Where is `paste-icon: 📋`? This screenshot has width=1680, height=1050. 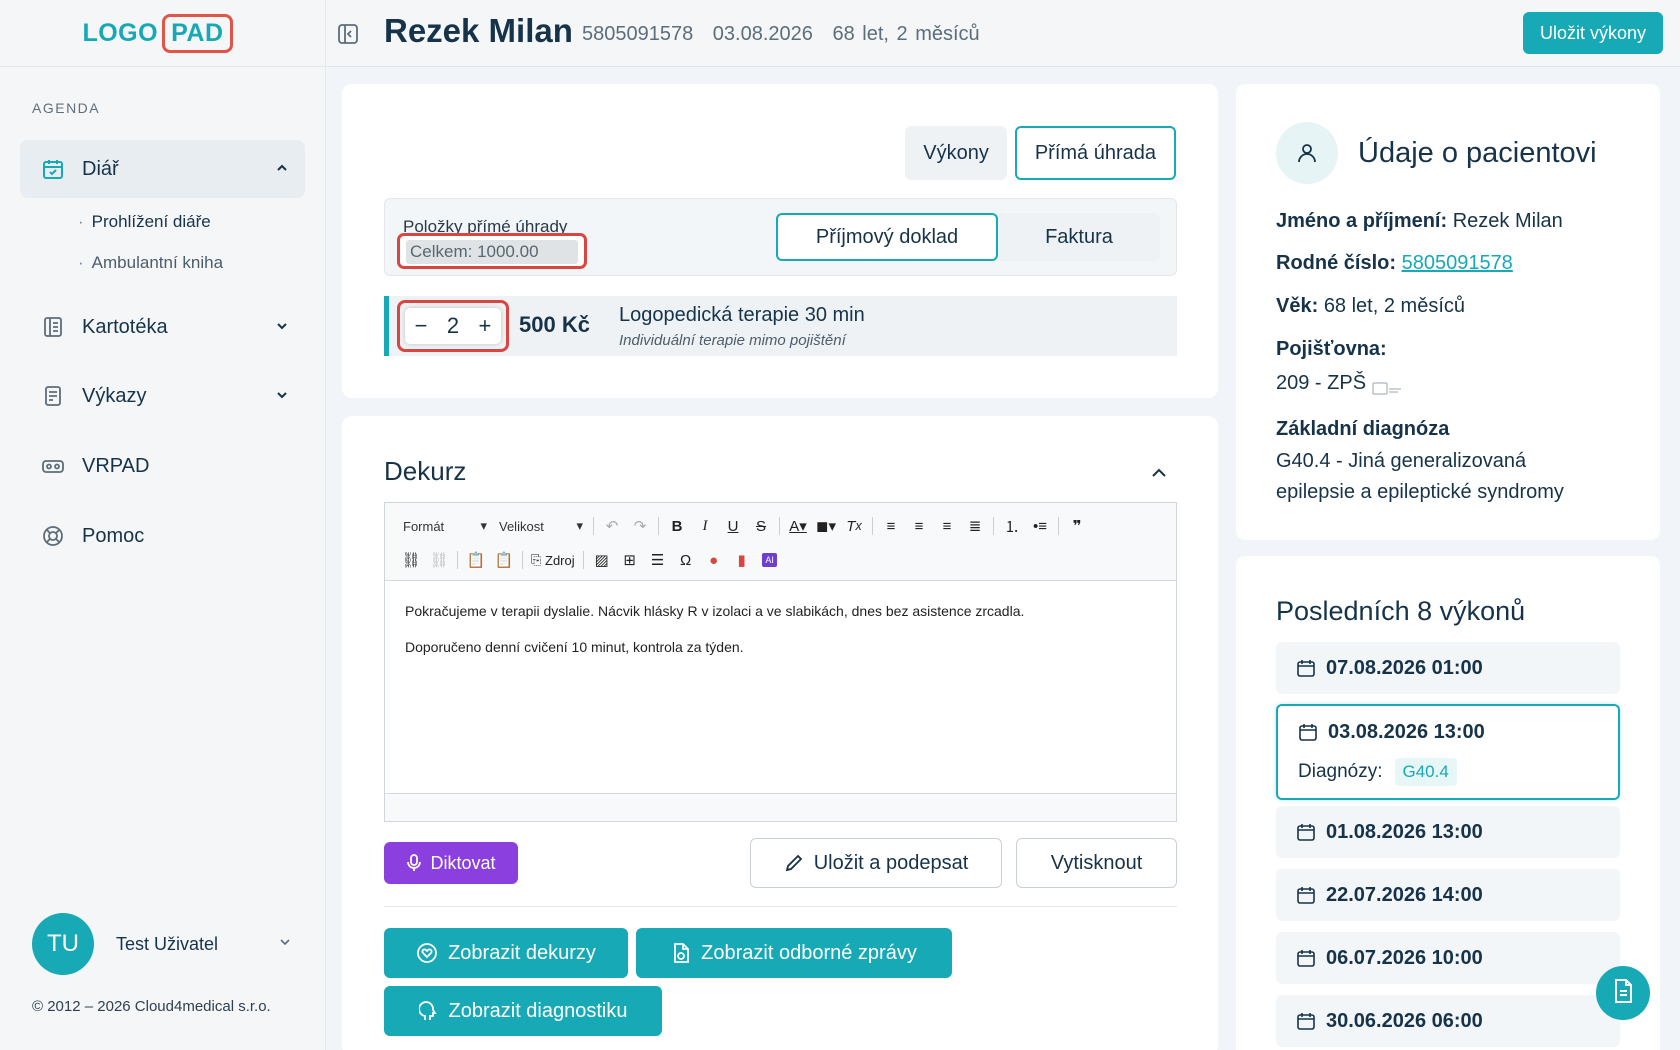
paste-icon: 📋 is located at coordinates (476, 560).